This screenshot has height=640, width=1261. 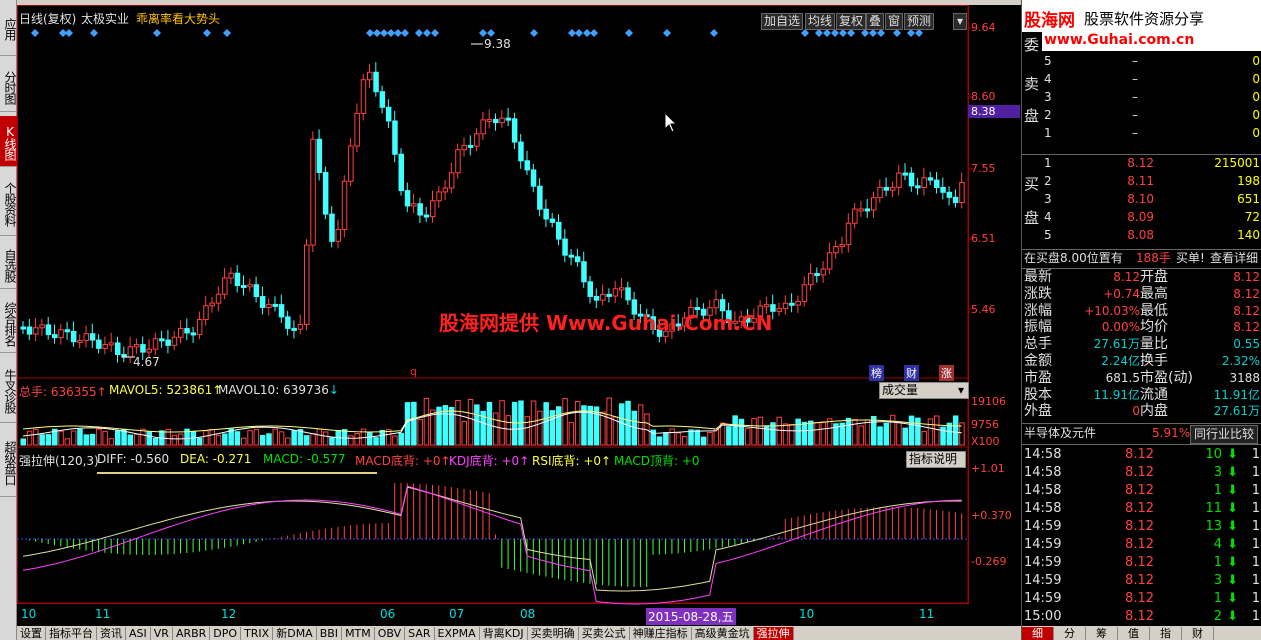 I want to click on sidebar-tab: K线图, so click(x=8, y=141).